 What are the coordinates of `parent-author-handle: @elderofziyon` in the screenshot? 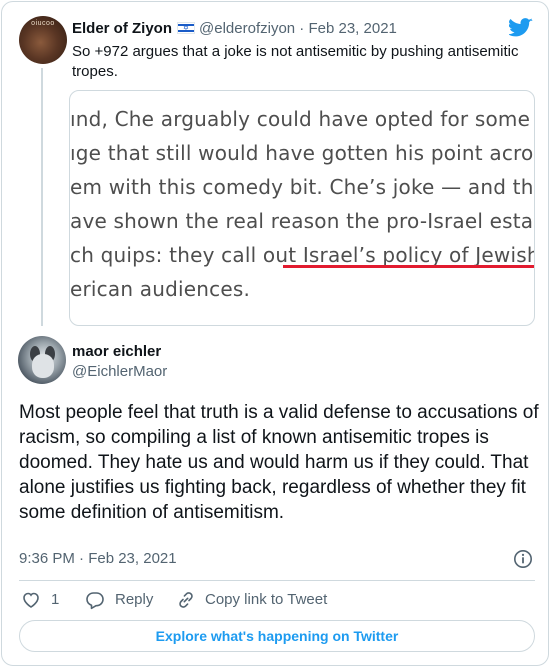 It's located at (247, 28).